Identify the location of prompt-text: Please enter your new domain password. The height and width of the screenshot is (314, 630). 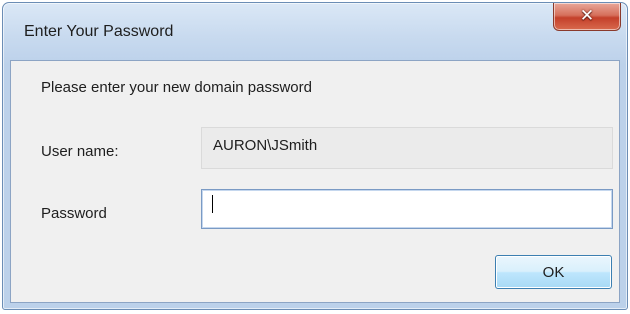
(176, 87).